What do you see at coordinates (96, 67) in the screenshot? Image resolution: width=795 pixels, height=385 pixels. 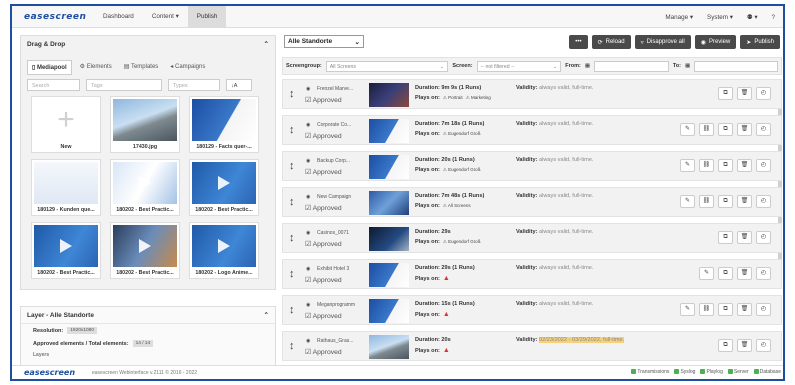 I see `tab-elements: ⚙ Elements` at bounding box center [96, 67].